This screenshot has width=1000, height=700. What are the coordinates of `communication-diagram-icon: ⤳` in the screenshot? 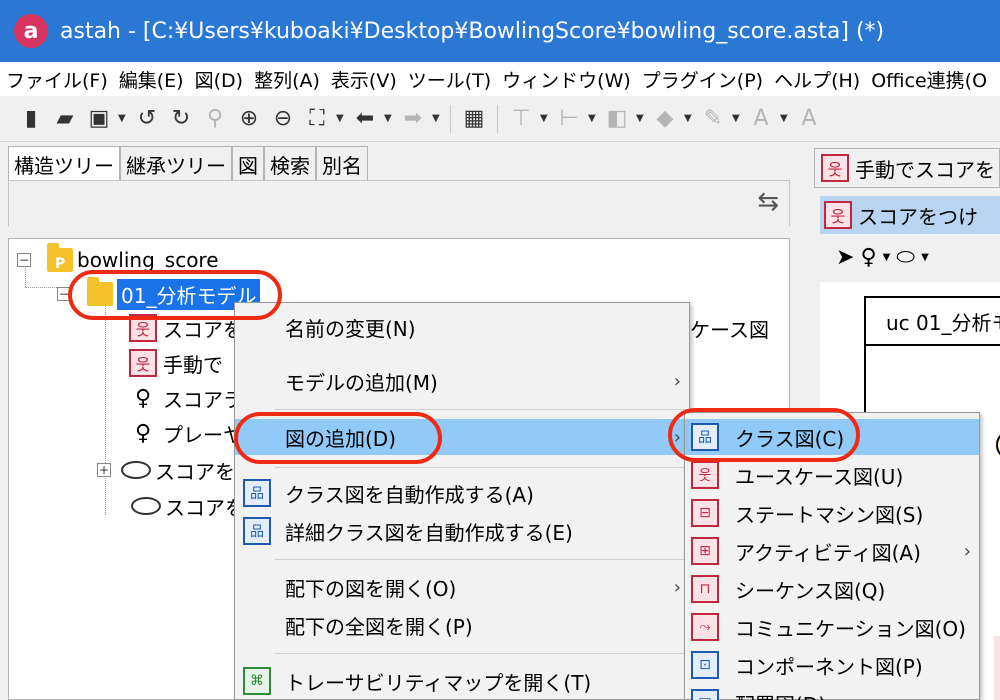 It's located at (705, 627).